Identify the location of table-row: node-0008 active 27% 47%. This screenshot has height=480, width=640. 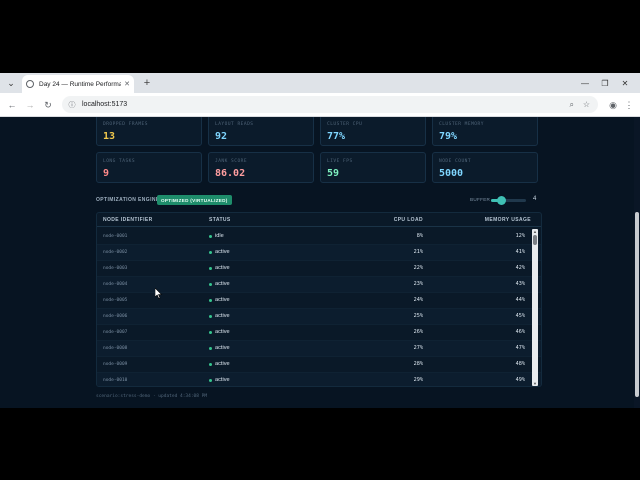
(319, 349).